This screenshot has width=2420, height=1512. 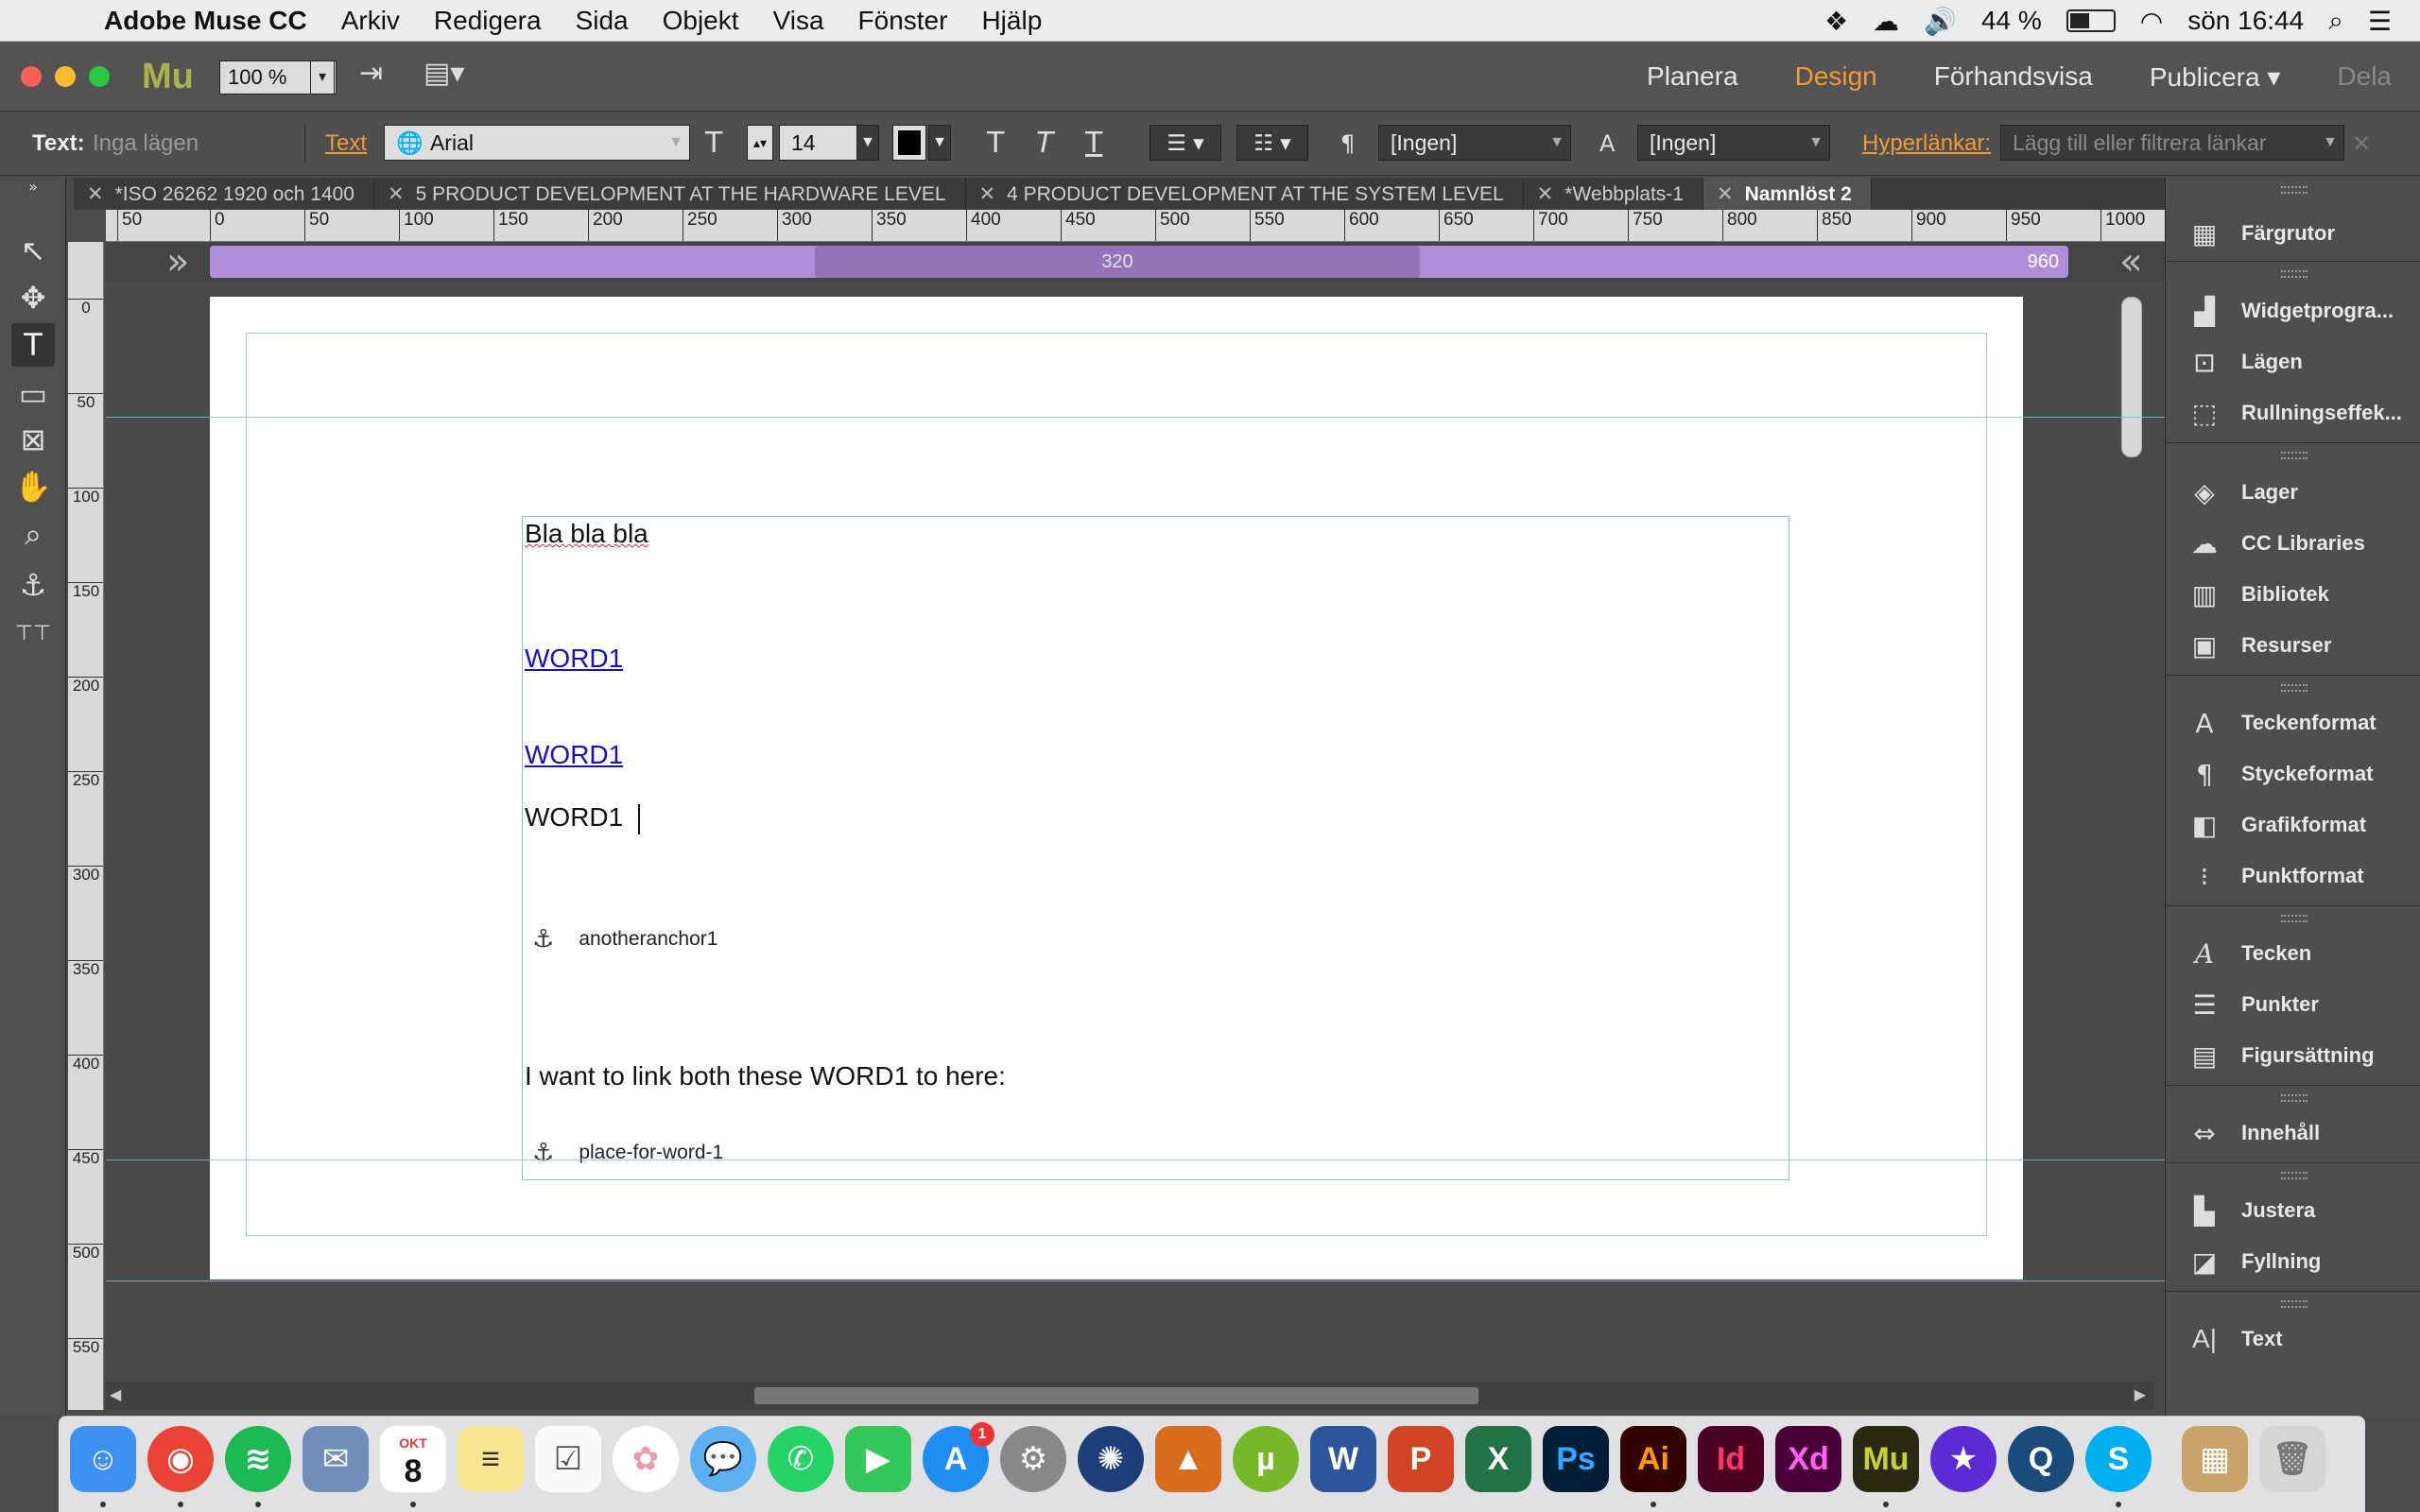 I want to click on clock: sön 16:44, so click(x=2245, y=21).